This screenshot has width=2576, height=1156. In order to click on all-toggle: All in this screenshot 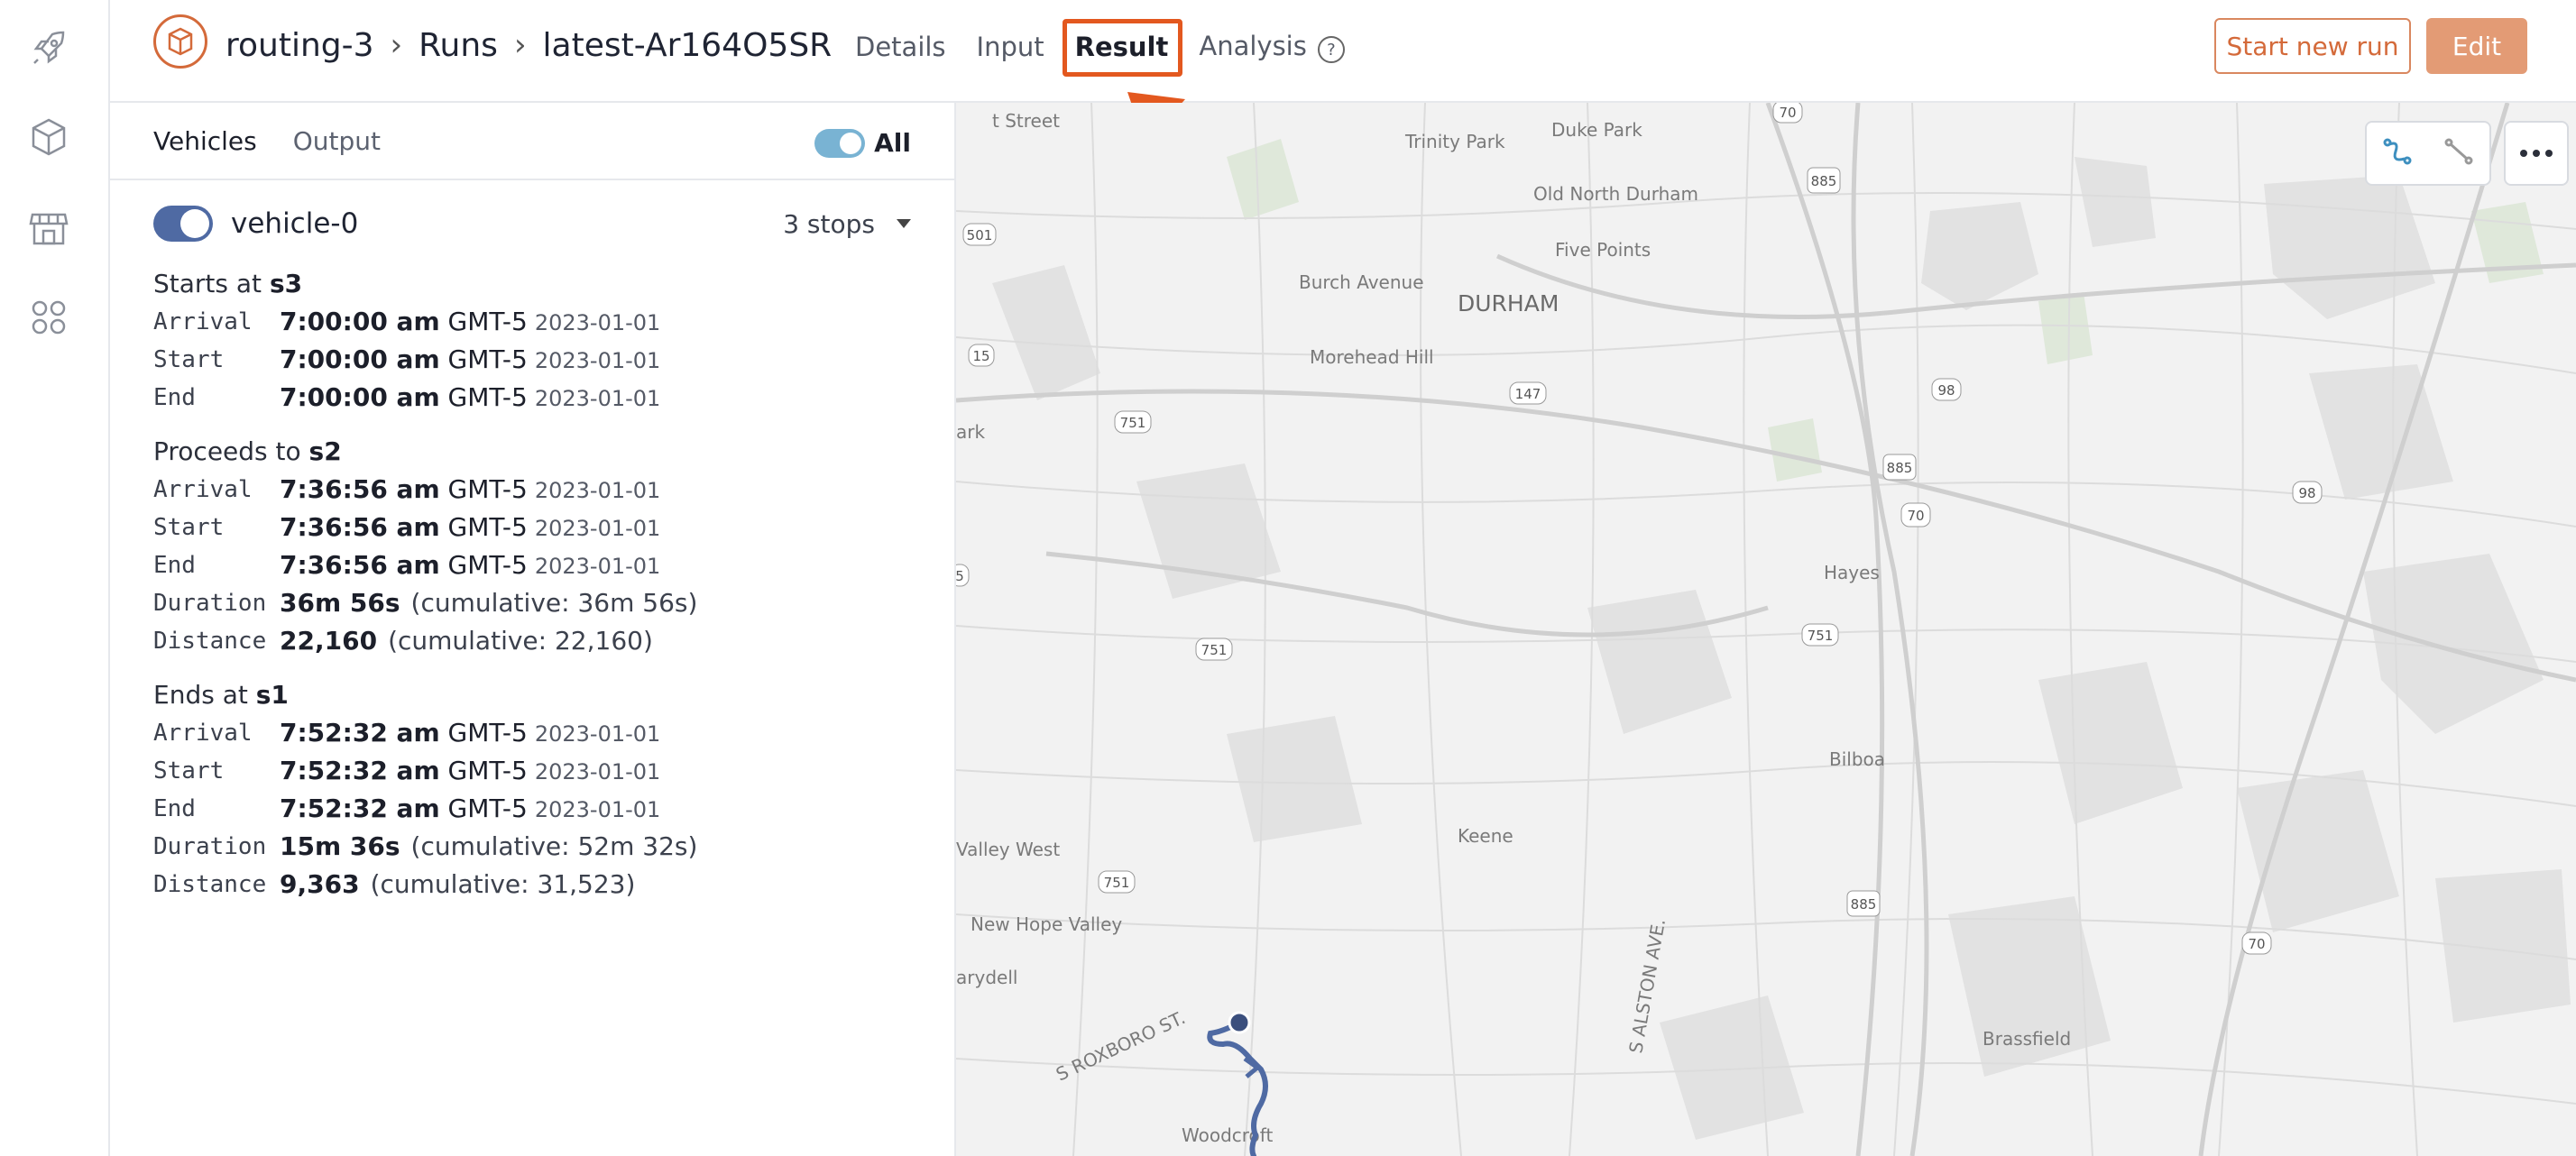, I will do `click(862, 143)`.